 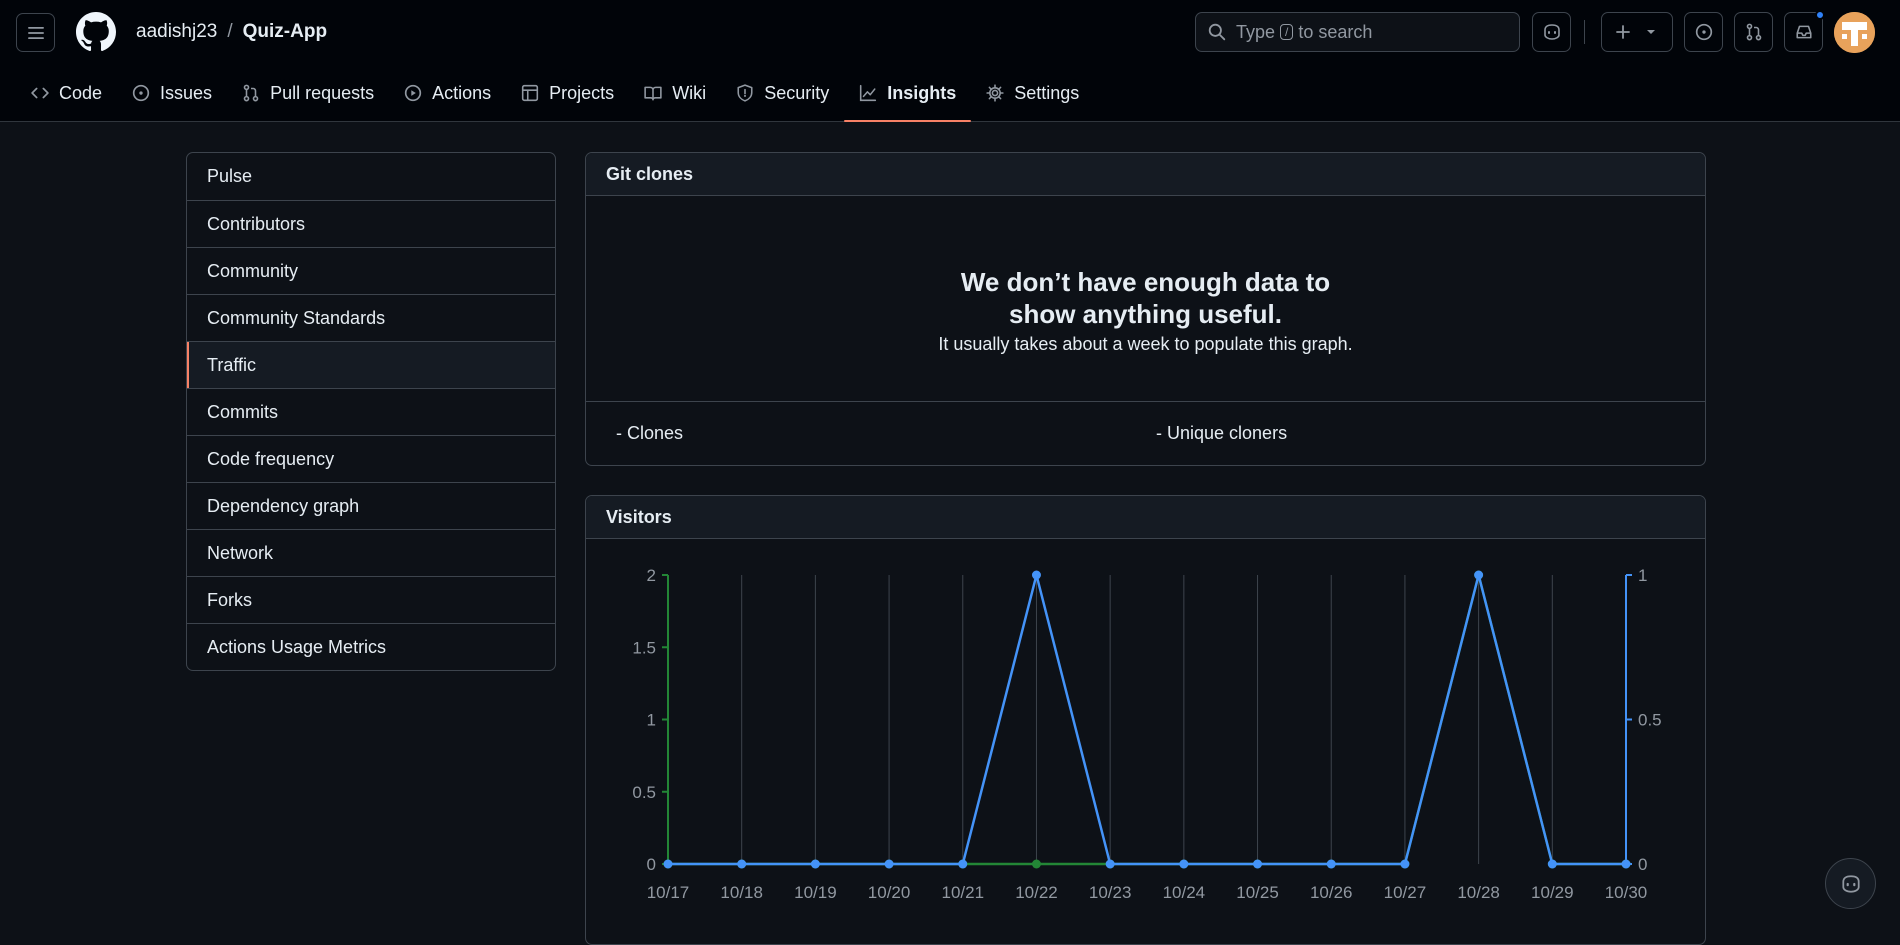 What do you see at coordinates (176, 31) in the screenshot?
I see `repo-owner-link: aadishj23` at bounding box center [176, 31].